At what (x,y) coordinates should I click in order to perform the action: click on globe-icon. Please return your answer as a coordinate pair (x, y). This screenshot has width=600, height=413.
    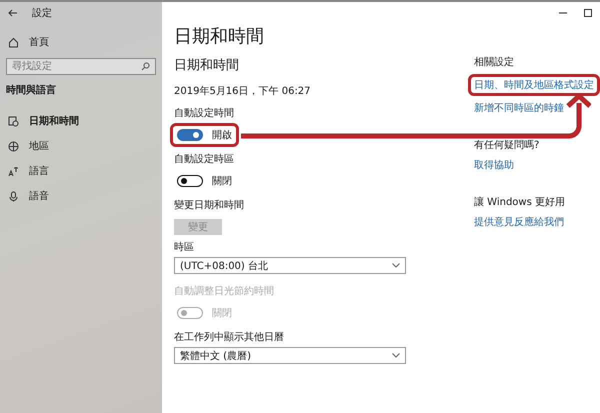
    Looking at the image, I should click on (13, 146).